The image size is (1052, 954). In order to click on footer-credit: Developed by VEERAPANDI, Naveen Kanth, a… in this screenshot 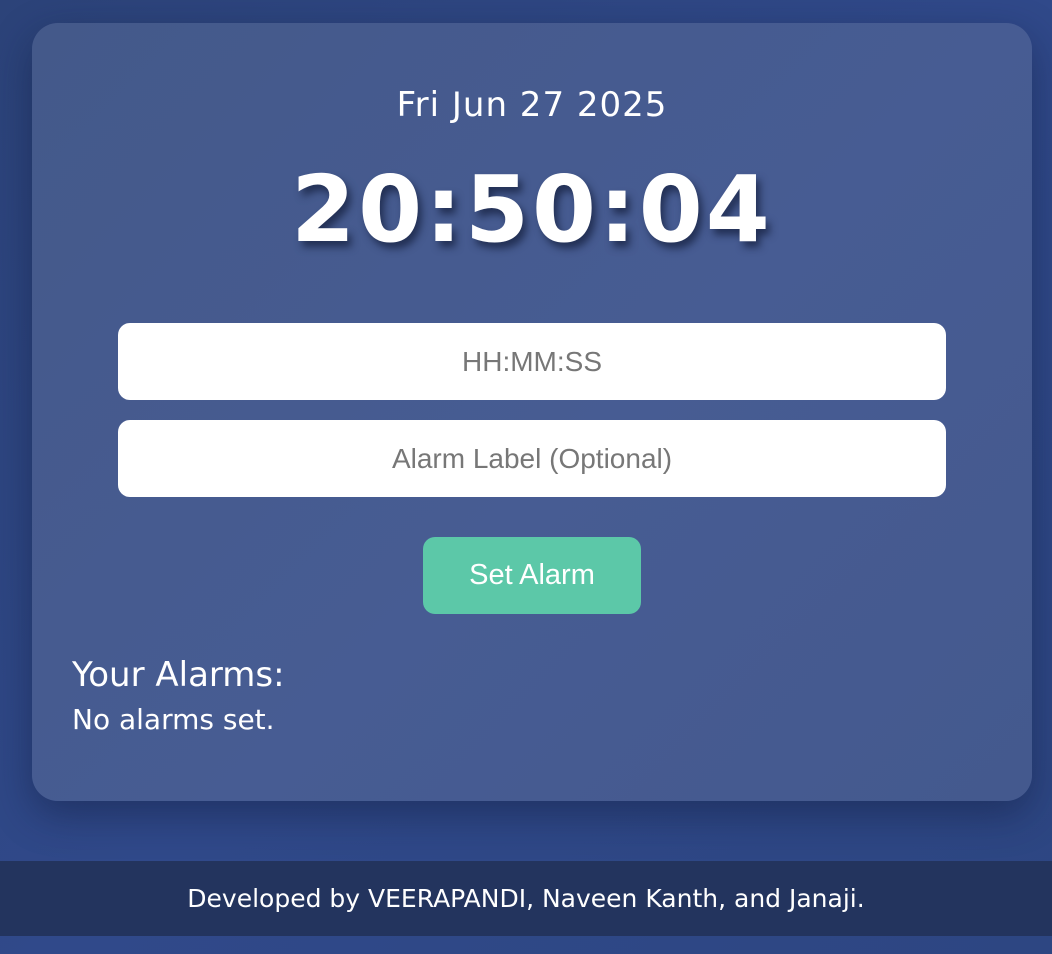, I will do `click(526, 898)`.